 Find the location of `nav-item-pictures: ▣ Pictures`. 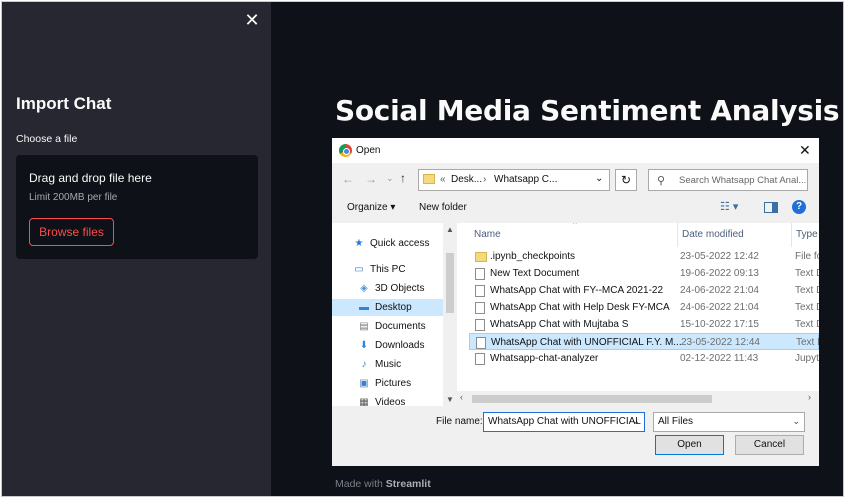

nav-item-pictures: ▣ Pictures is located at coordinates (384, 383).